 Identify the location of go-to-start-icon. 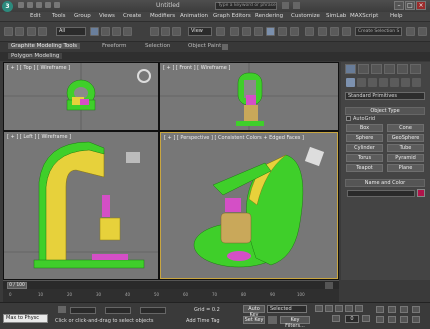
(319, 308).